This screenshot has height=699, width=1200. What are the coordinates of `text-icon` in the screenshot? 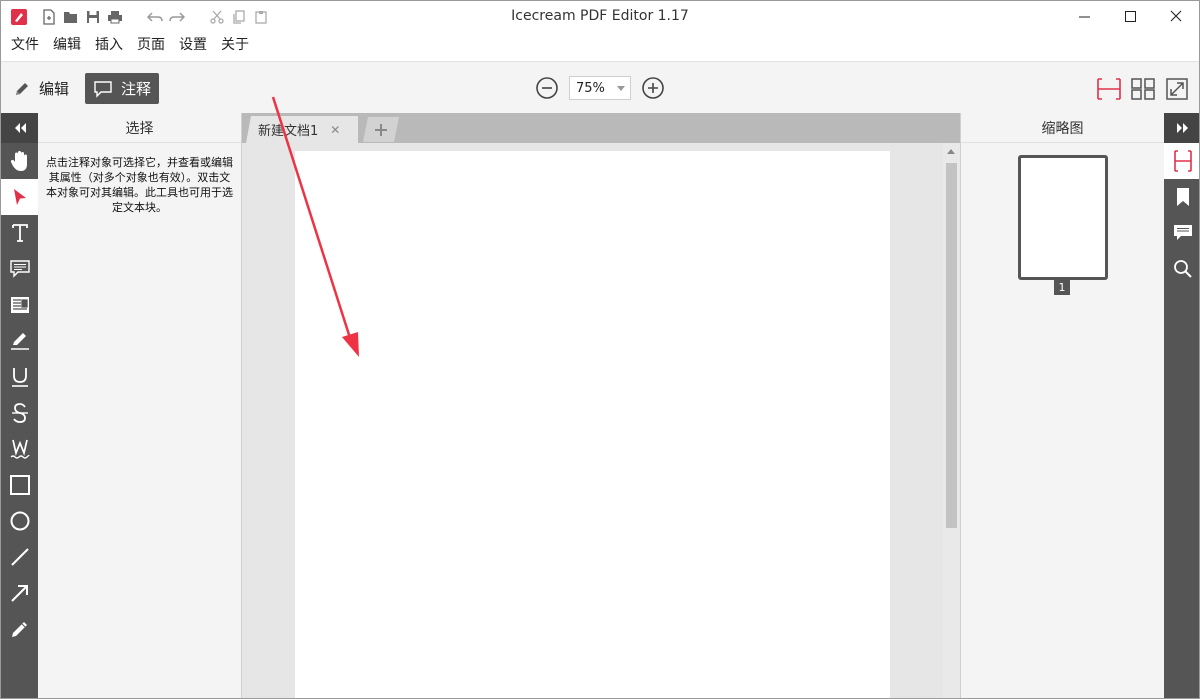 It's located at (19, 233).